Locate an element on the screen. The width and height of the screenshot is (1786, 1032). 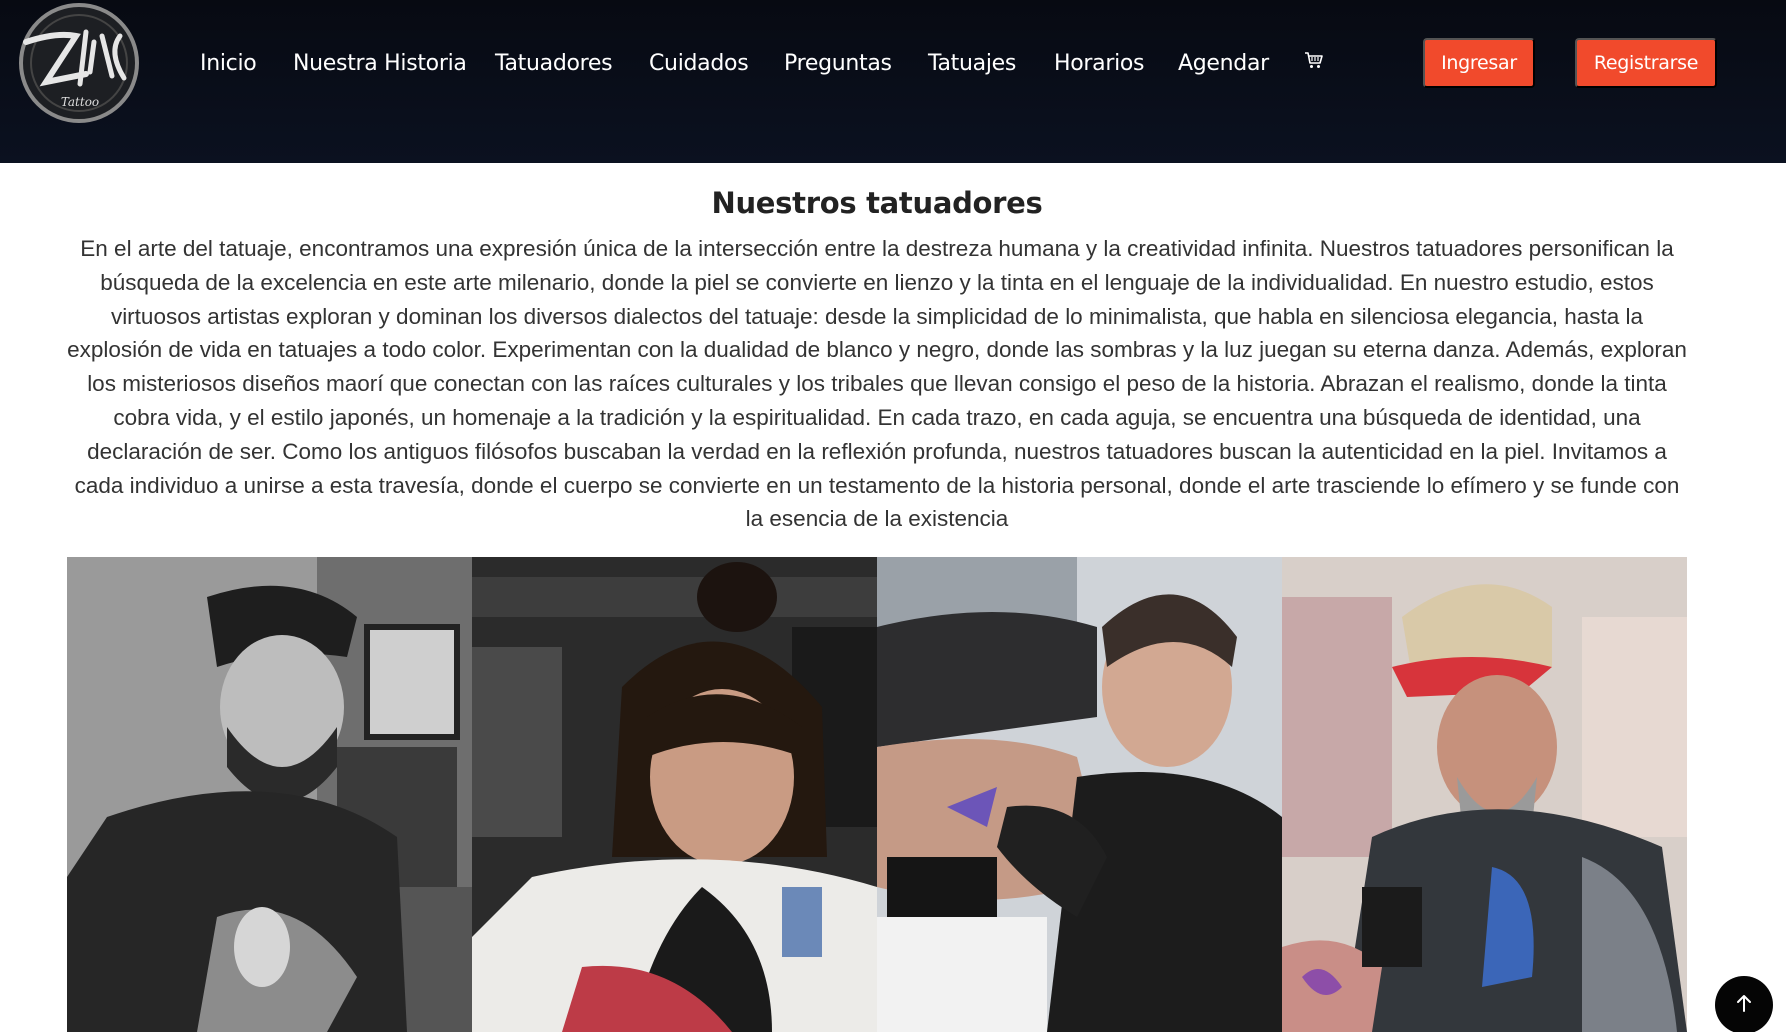
nav-inicio: Inicio is located at coordinates (228, 64).